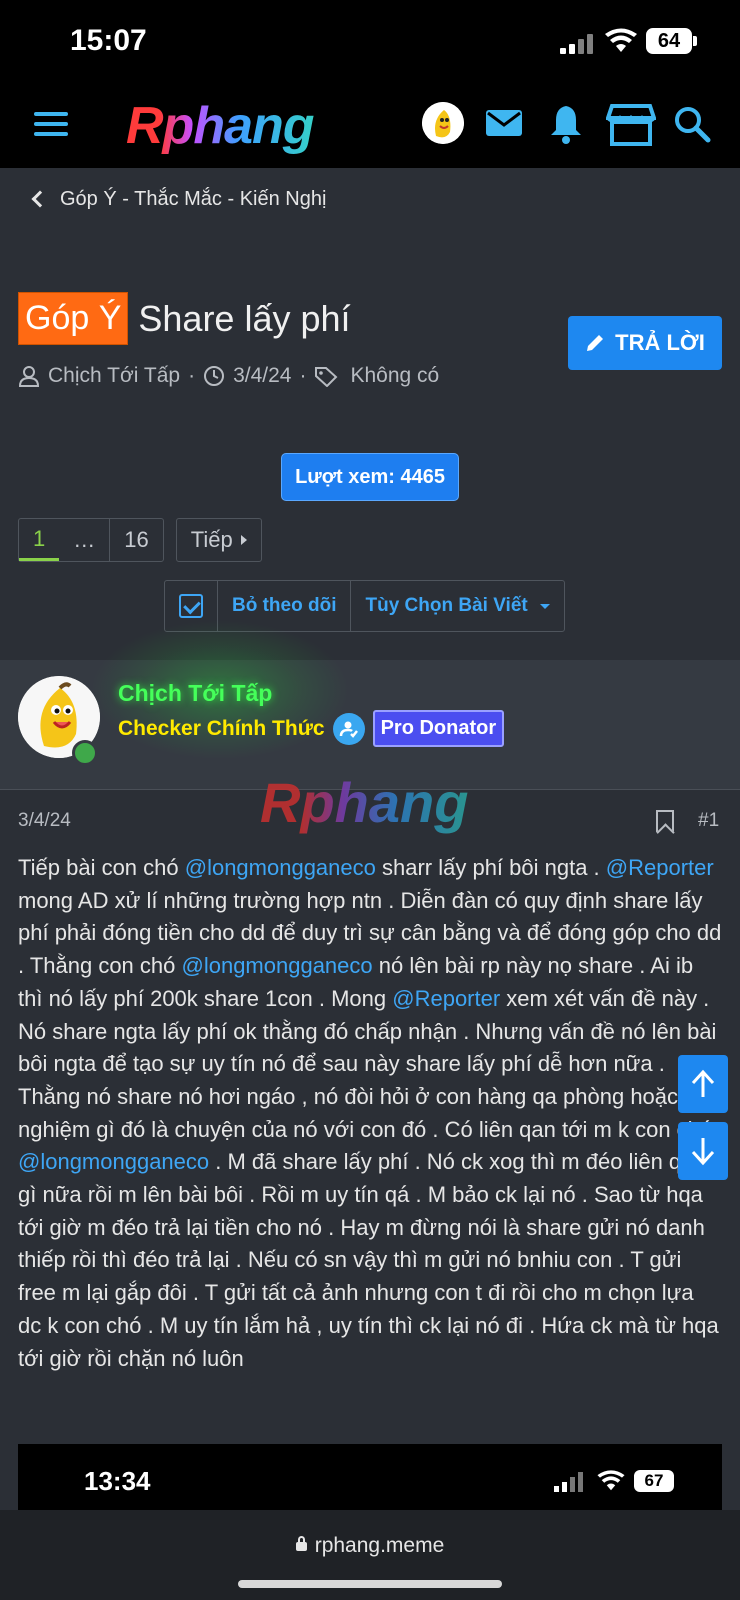 The height and width of the screenshot is (1600, 740). What do you see at coordinates (370, 1584) in the screenshot?
I see `home-indicator` at bounding box center [370, 1584].